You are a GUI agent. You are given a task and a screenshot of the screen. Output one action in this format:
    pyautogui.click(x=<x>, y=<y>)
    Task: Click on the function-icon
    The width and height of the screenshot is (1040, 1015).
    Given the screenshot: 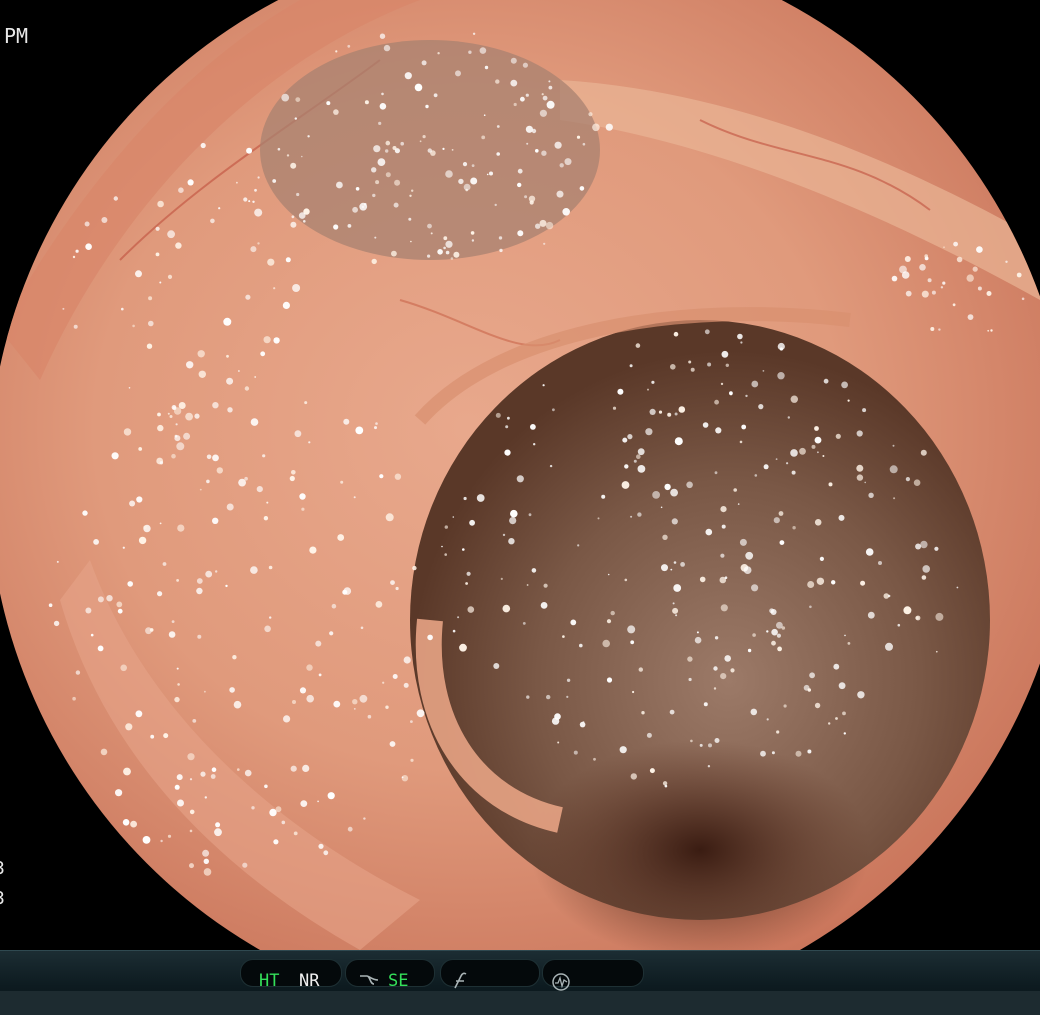 What is the action you would take?
    pyautogui.click(x=460, y=980)
    